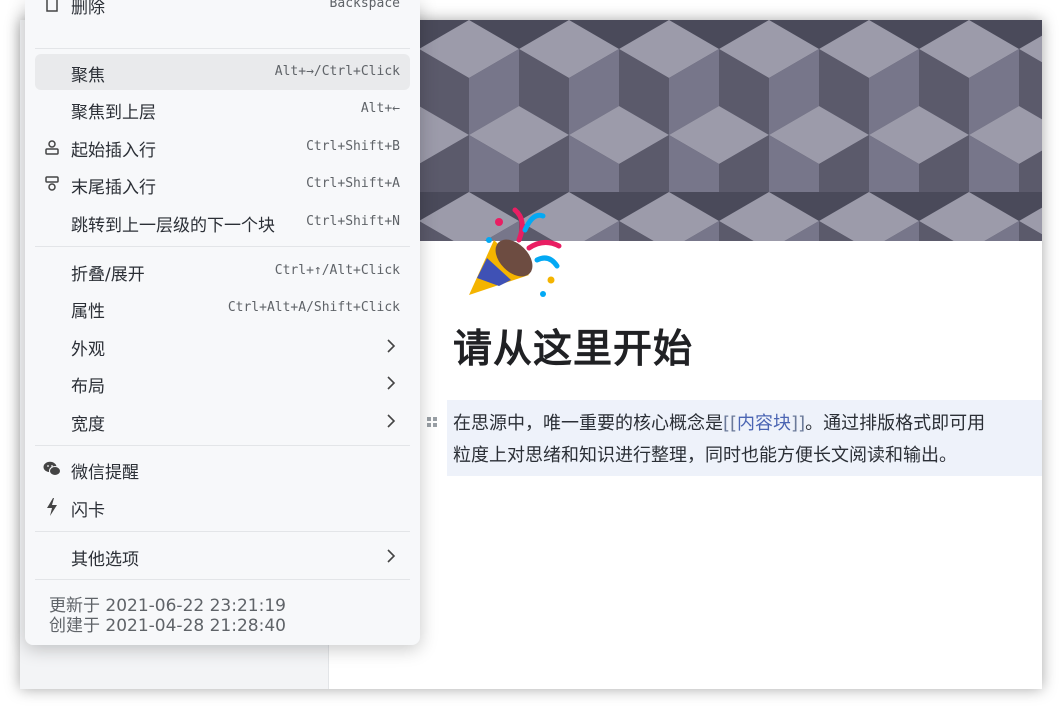  I want to click on block-ref-link: 内容块, so click(764, 423).